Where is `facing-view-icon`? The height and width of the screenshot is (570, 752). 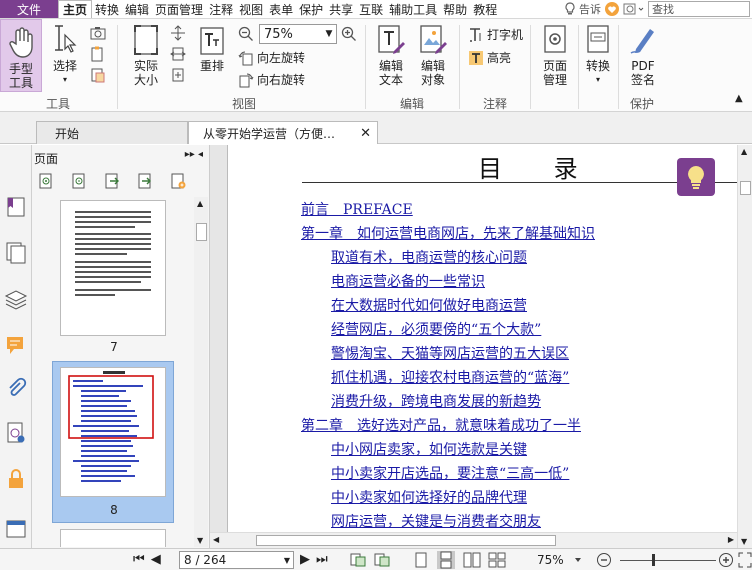 facing-view-icon is located at coordinates (472, 560).